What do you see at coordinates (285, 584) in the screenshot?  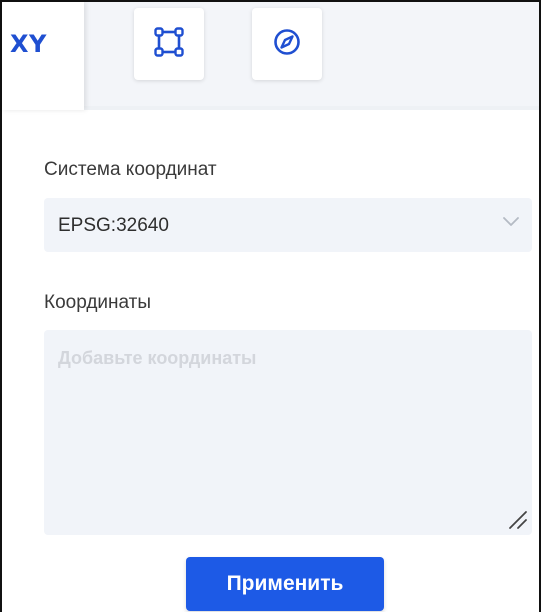 I see `apply-button: Применить` at bounding box center [285, 584].